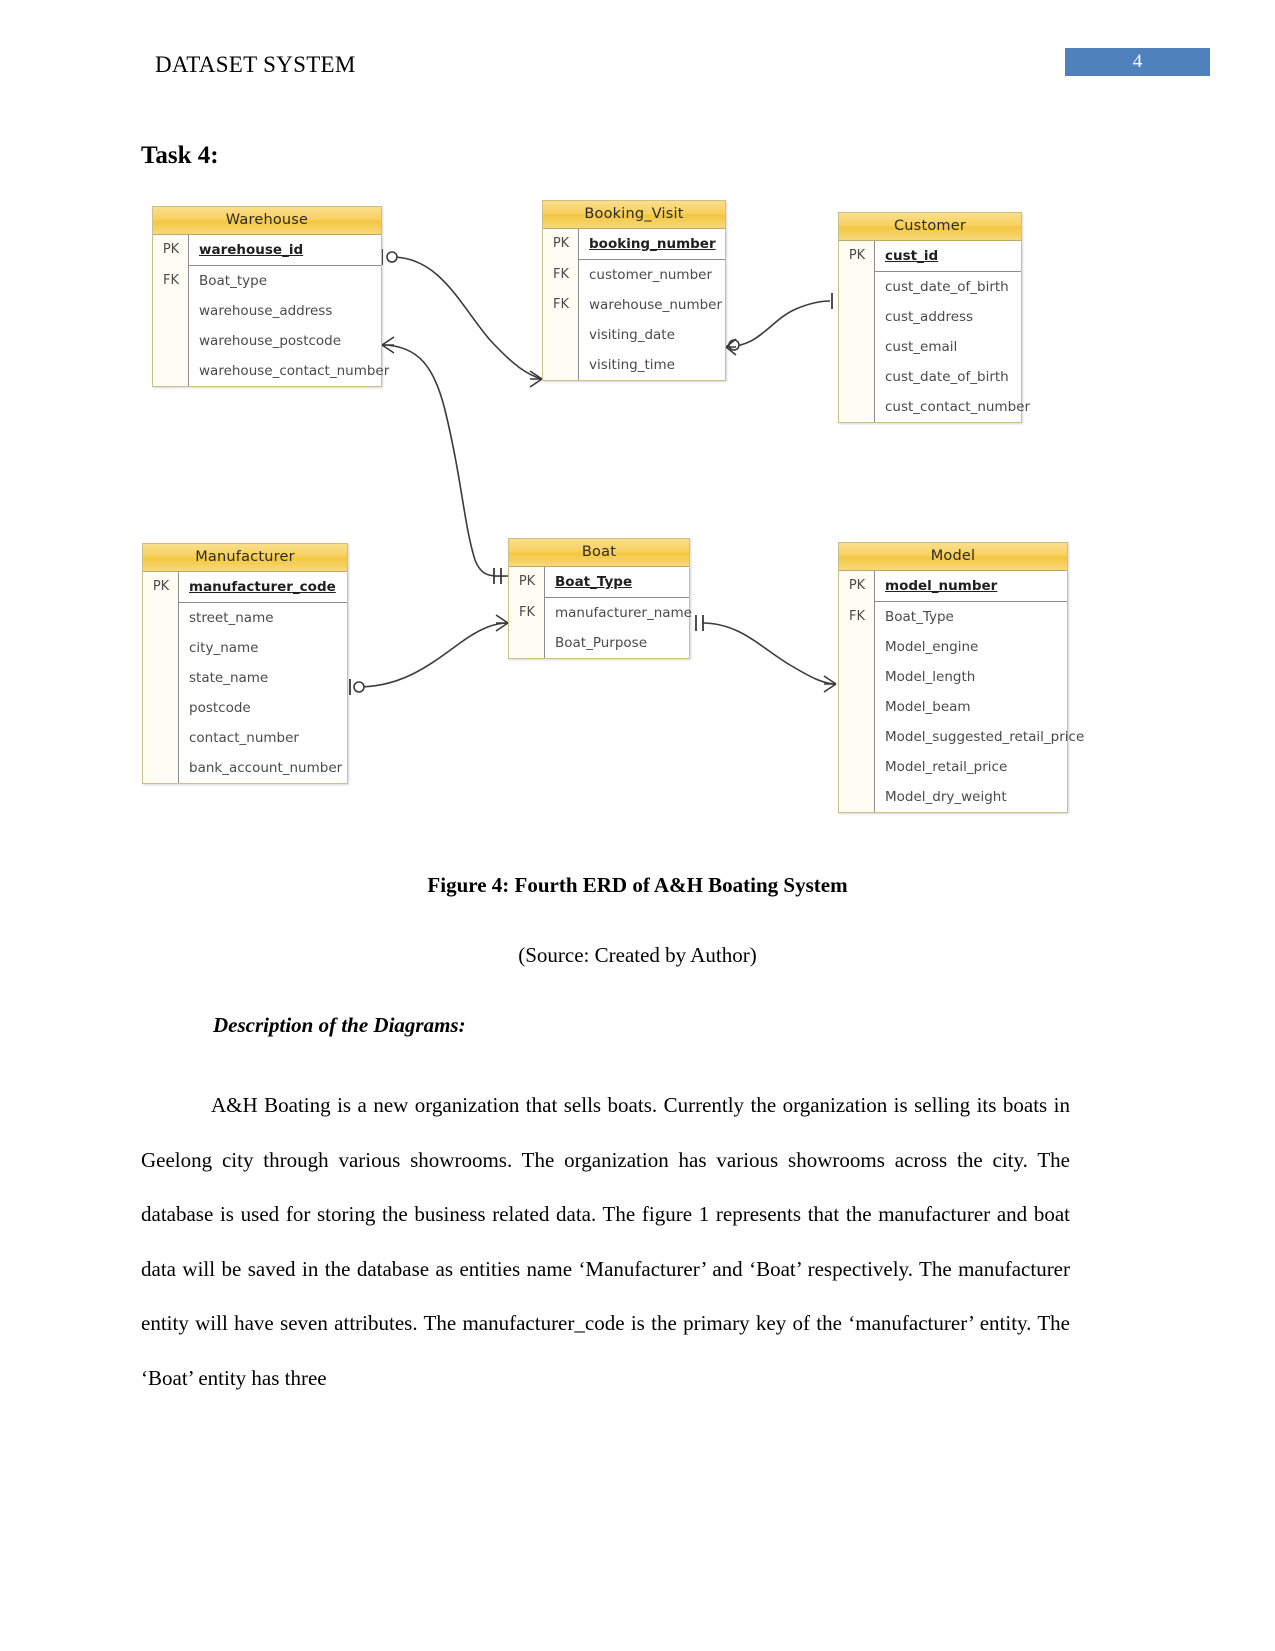  I want to click on entity-boat-title: Boat, so click(599, 553).